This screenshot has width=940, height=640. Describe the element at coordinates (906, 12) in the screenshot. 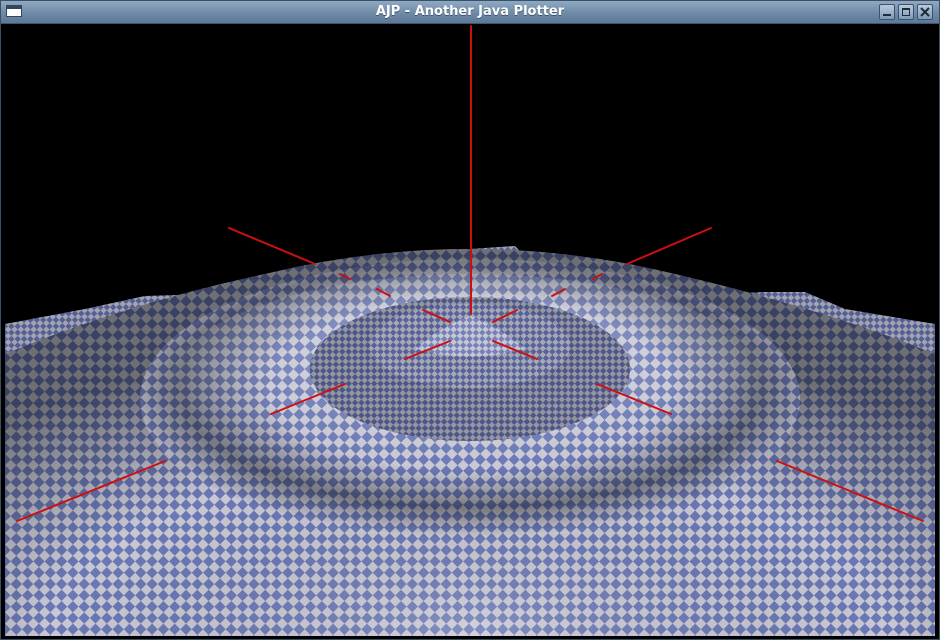

I see `maximize-button` at that location.